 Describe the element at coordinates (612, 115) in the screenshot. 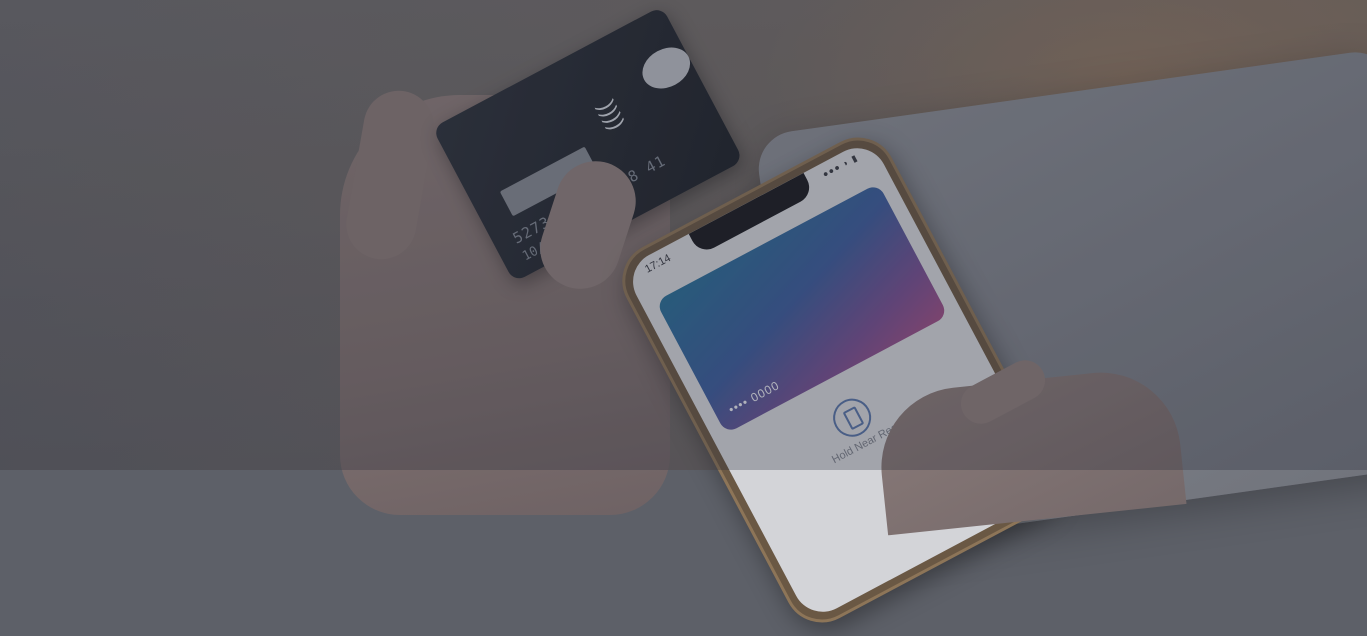

I see `contactless-icon: ))))` at that location.